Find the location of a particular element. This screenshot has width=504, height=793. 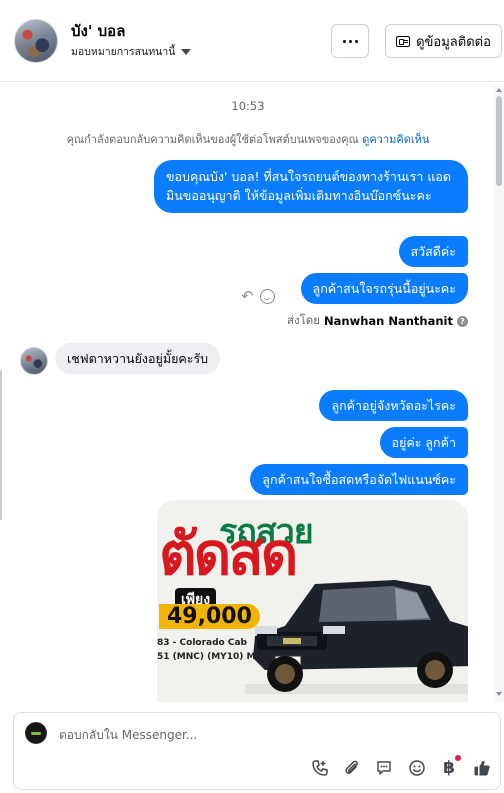

promo-model-line: 83 - Colorado Cab is located at coordinates (202, 643).